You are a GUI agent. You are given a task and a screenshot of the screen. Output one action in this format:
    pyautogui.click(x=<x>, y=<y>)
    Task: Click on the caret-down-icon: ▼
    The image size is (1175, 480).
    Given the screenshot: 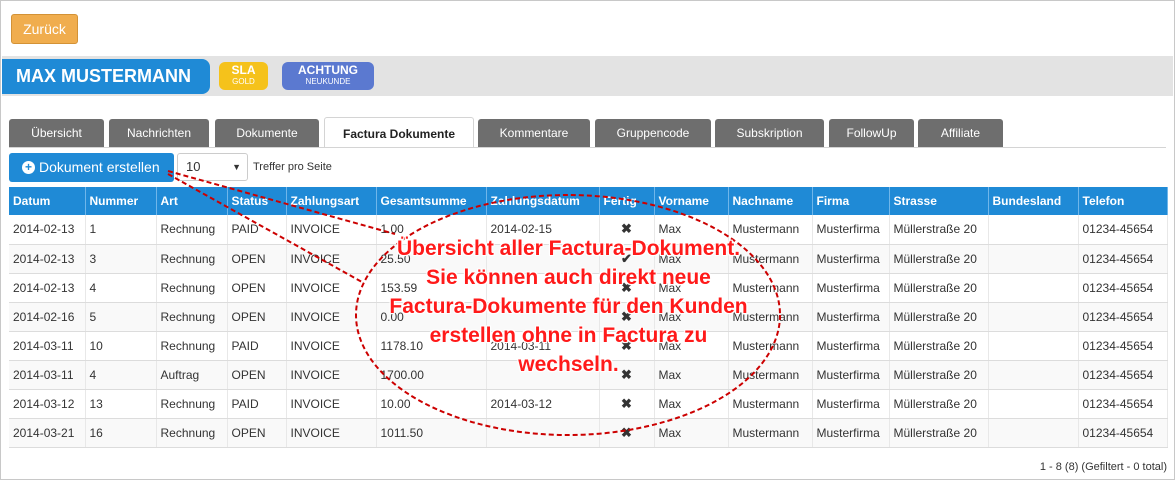 What is the action you would take?
    pyautogui.click(x=236, y=167)
    